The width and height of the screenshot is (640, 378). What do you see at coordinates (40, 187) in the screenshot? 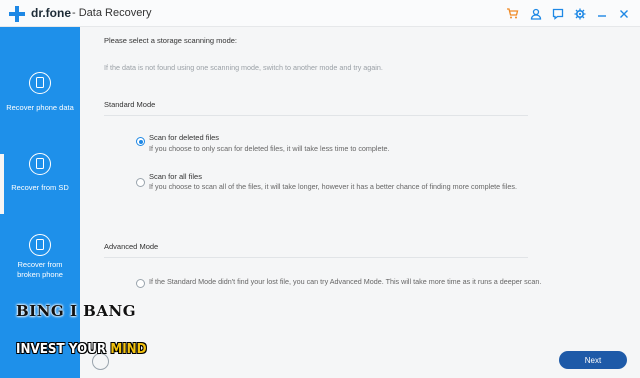
I see `sidebar-item-label: Recover from SD` at bounding box center [40, 187].